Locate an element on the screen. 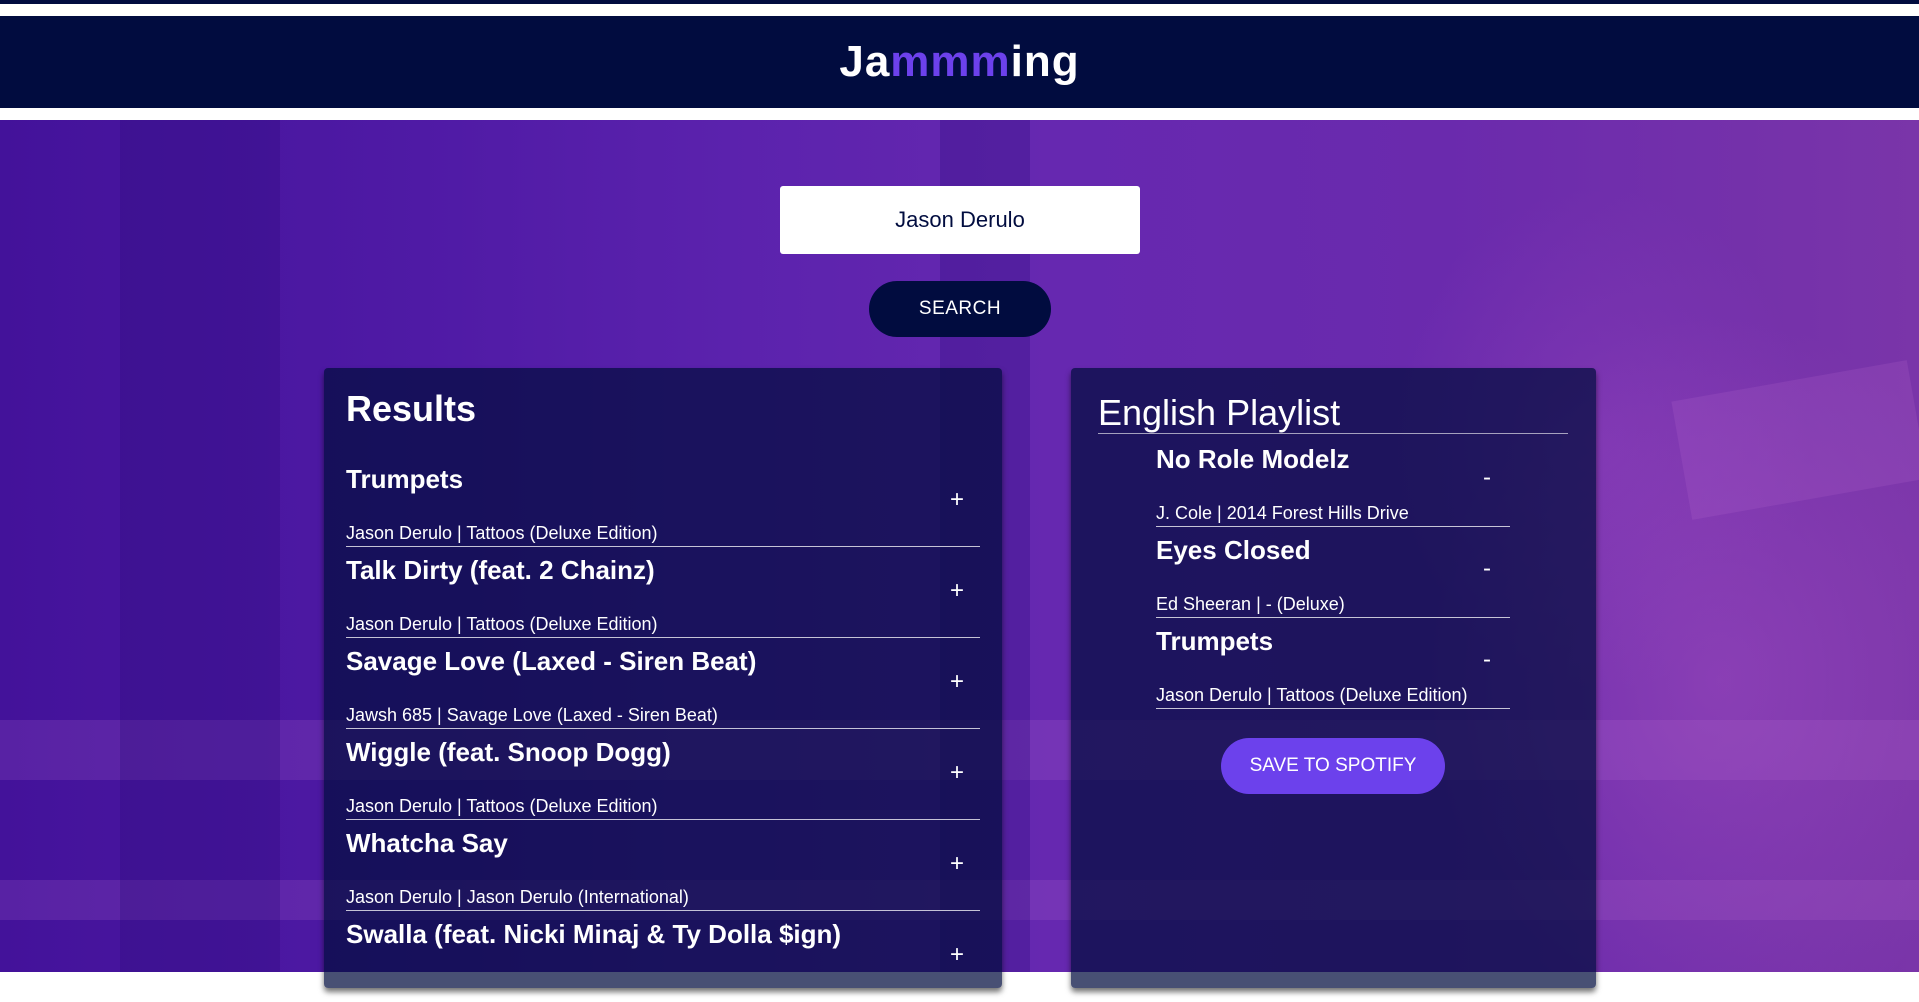  app-header: Jammming is located at coordinates (959, 62).